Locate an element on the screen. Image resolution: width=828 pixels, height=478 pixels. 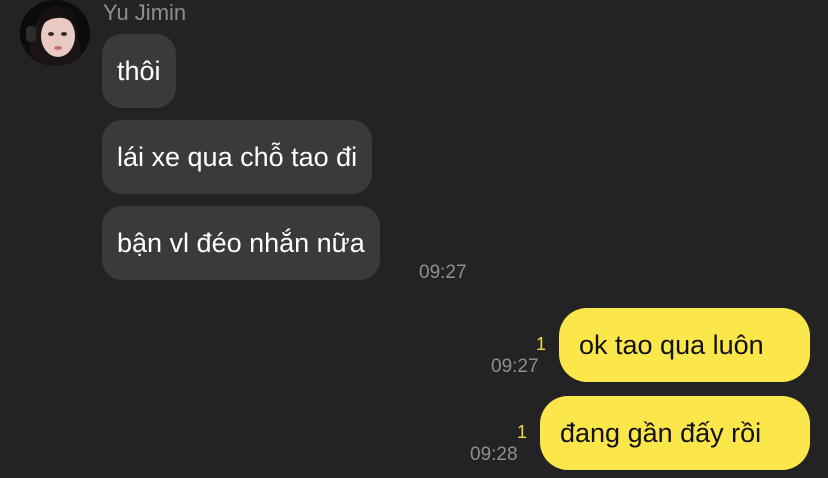
message-text: lái xe qua chỗ tao đi is located at coordinates (237, 157).